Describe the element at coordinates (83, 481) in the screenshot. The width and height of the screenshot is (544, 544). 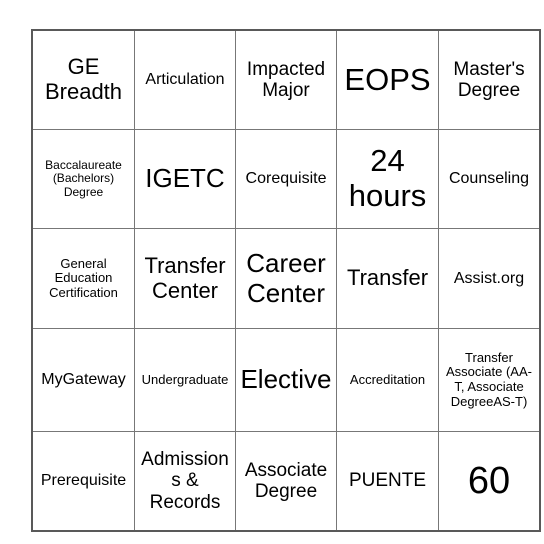
I see `bingo-cell: Prerequisite` at that location.